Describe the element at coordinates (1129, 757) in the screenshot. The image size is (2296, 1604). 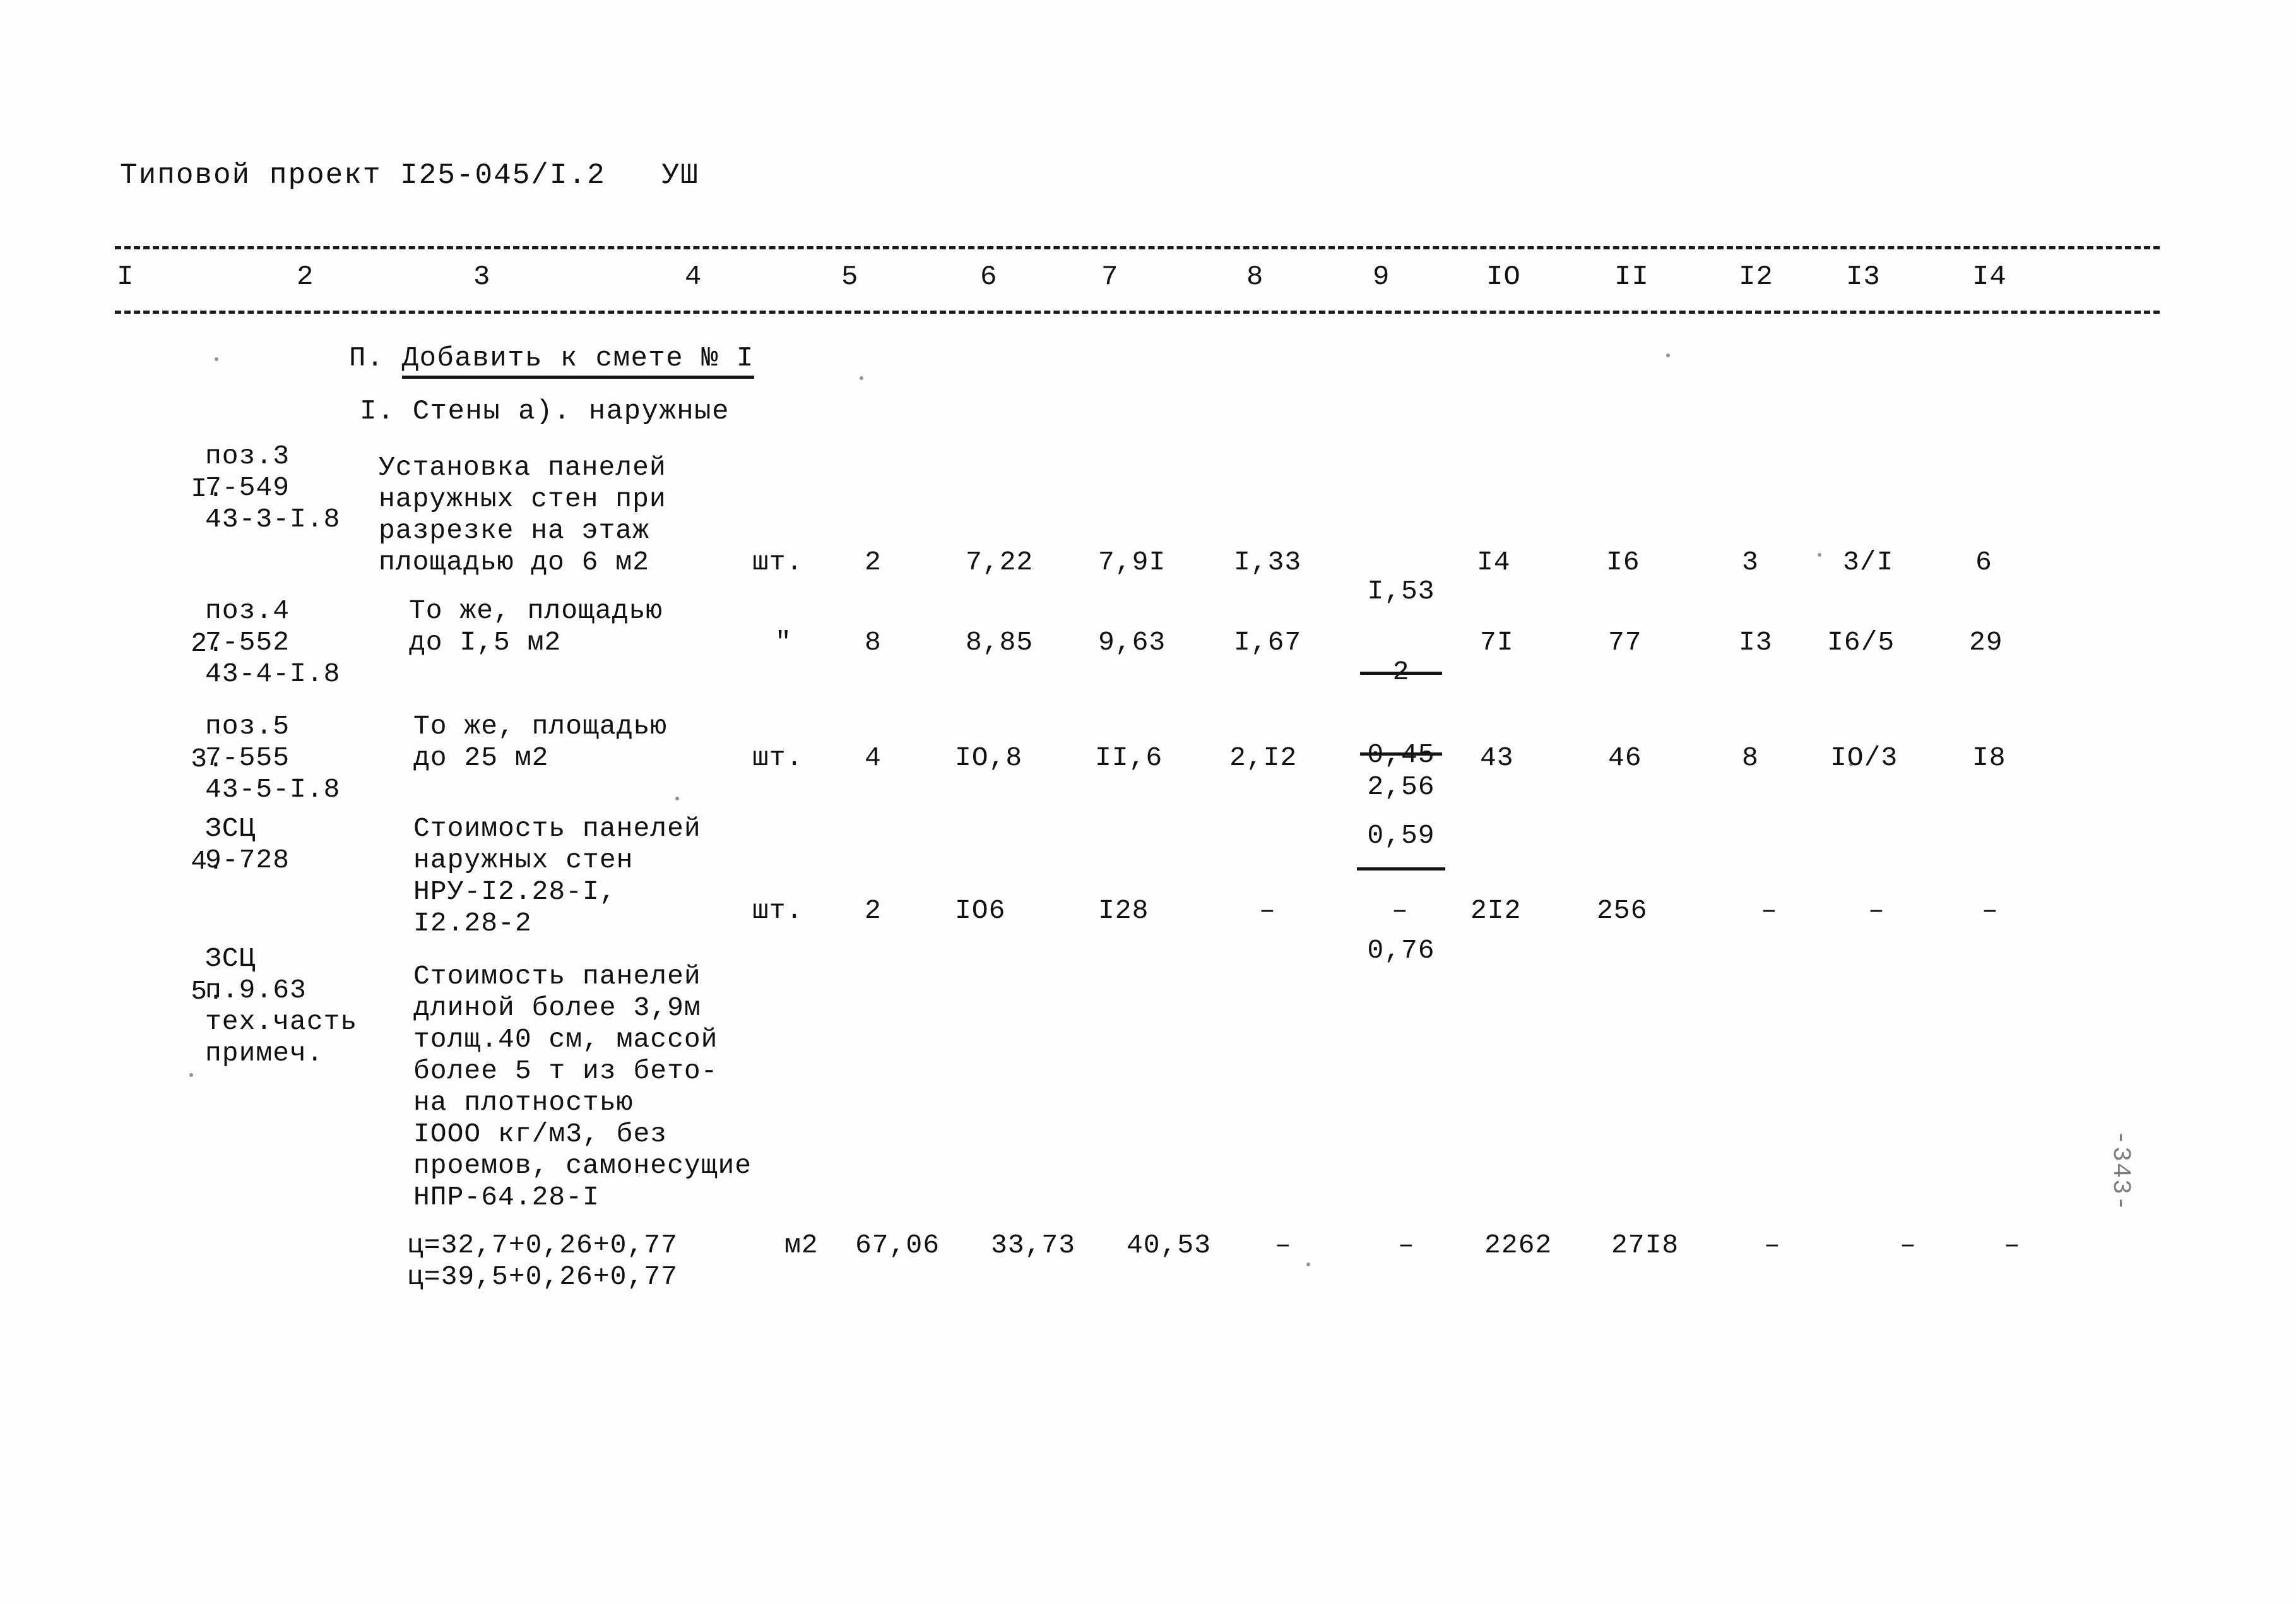
I see `row-value-7: II,6` at that location.